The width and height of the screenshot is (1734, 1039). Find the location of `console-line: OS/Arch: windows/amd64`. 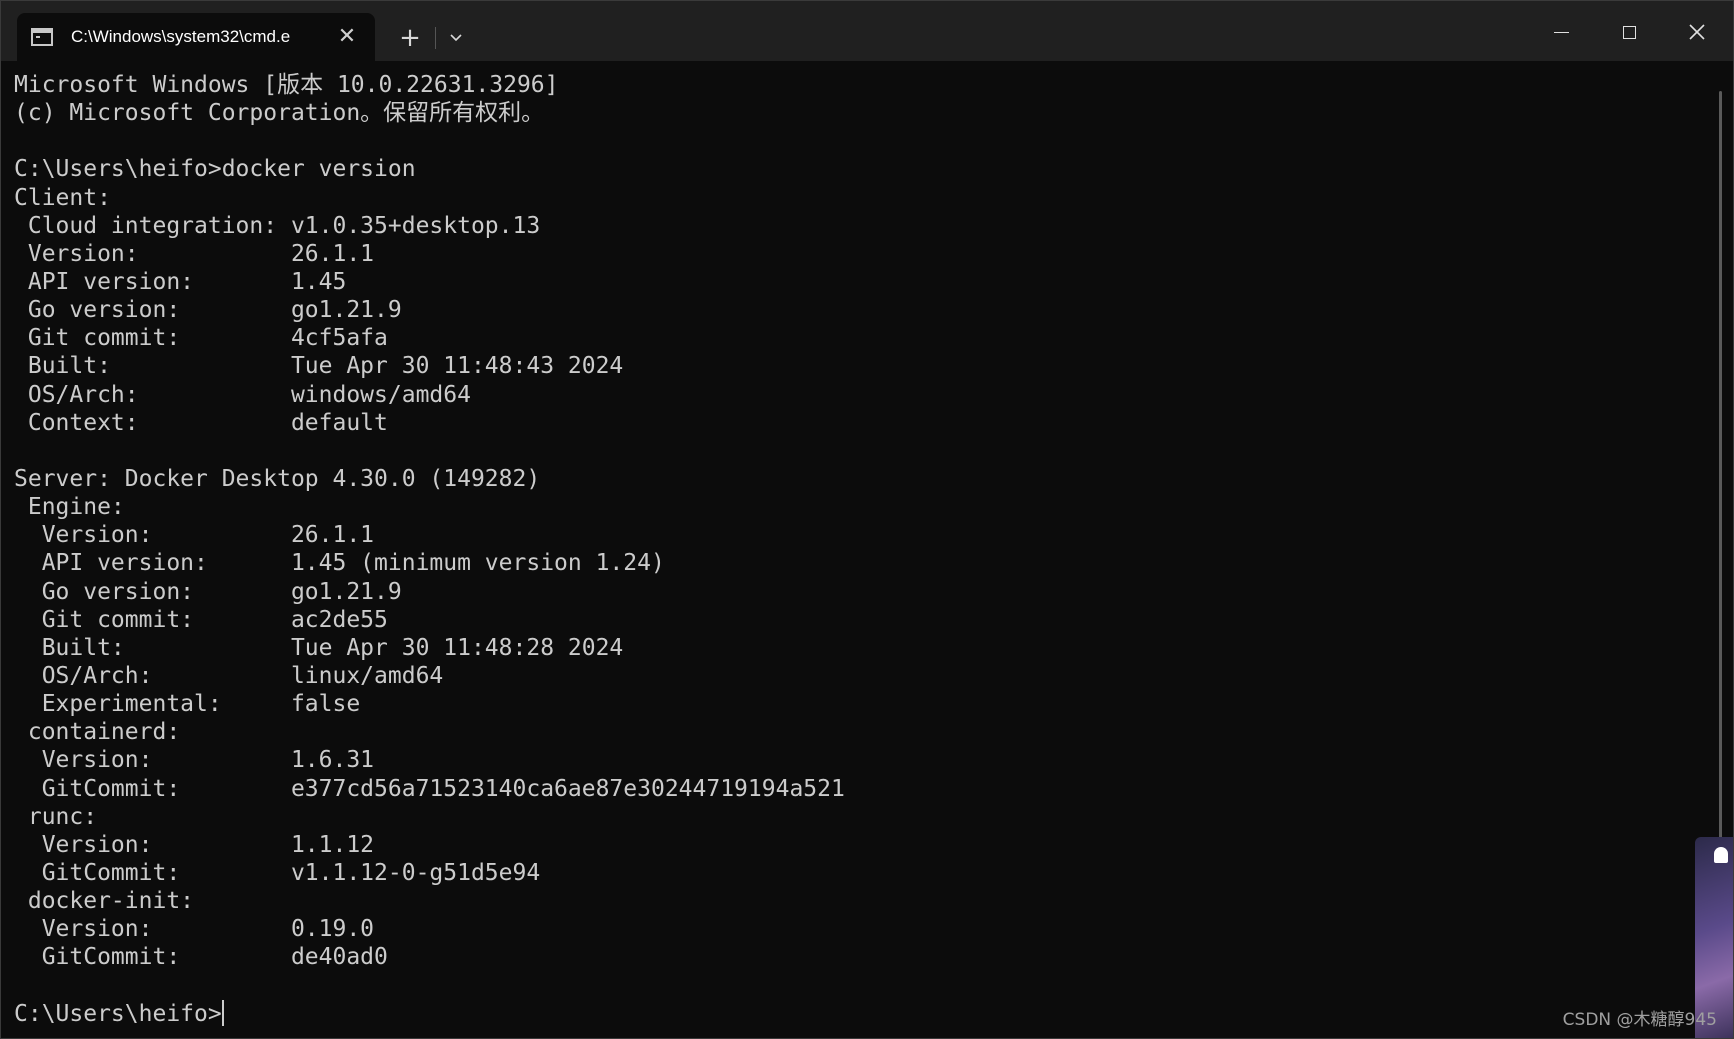

console-line: OS/Arch: windows/amd64 is located at coordinates (242, 394).